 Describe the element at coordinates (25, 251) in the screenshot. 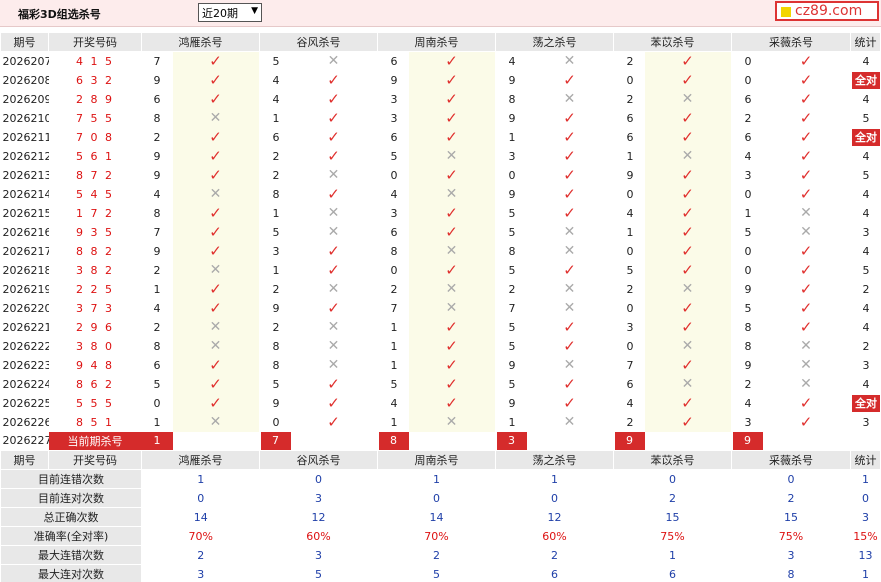

I see `issue-cell: 2026217` at that location.